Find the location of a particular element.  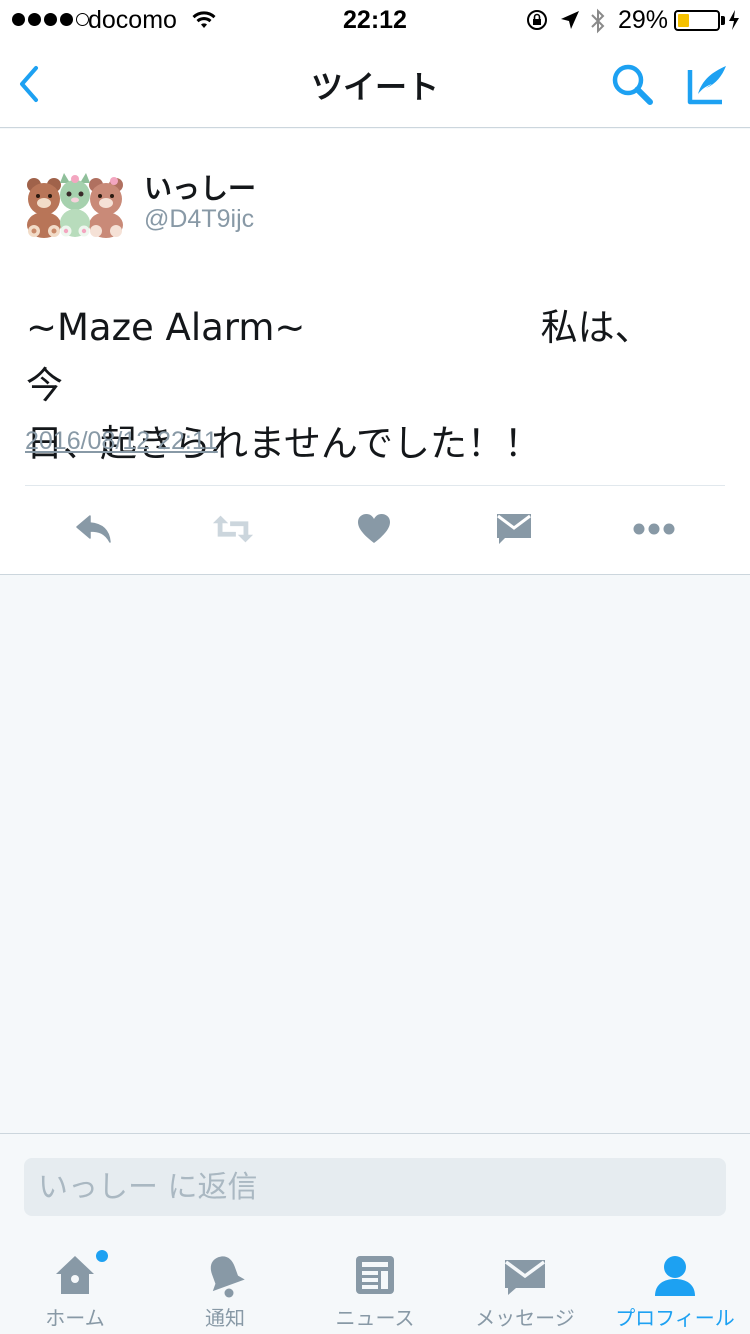

tweet-text-line-1: ~Maze Alarm~ 私は、今 is located at coordinates (339, 356).